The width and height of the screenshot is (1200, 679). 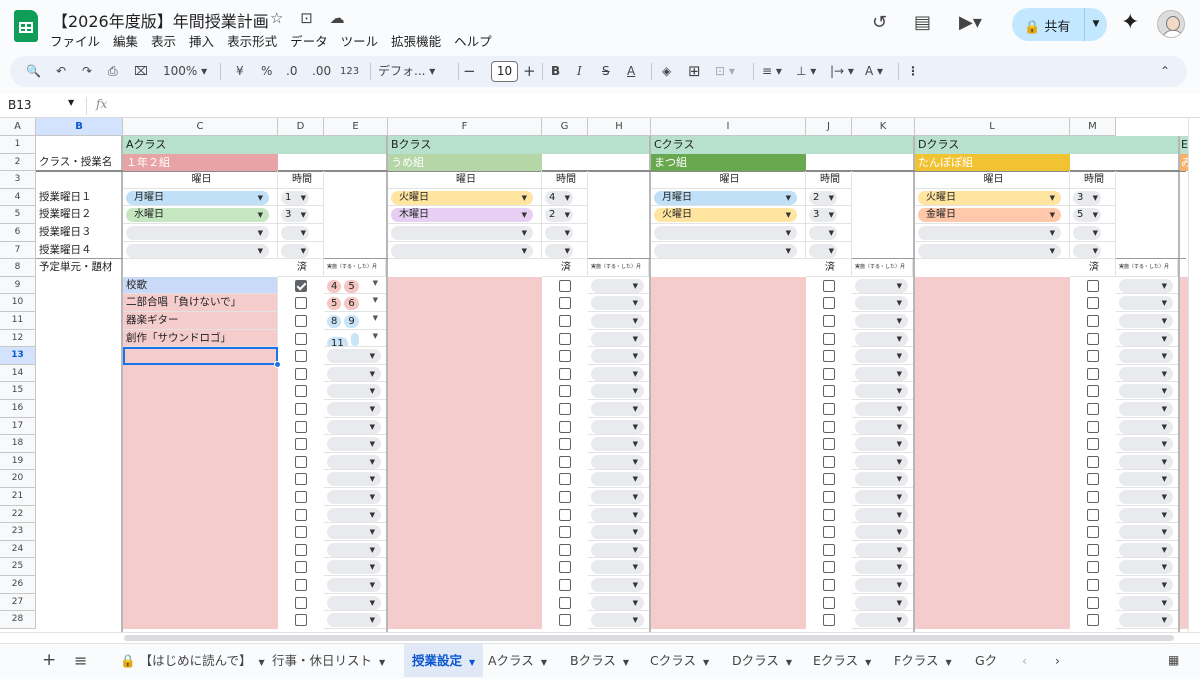 What do you see at coordinates (18, 233) in the screenshot?
I see `row-header-6: 6` at bounding box center [18, 233].